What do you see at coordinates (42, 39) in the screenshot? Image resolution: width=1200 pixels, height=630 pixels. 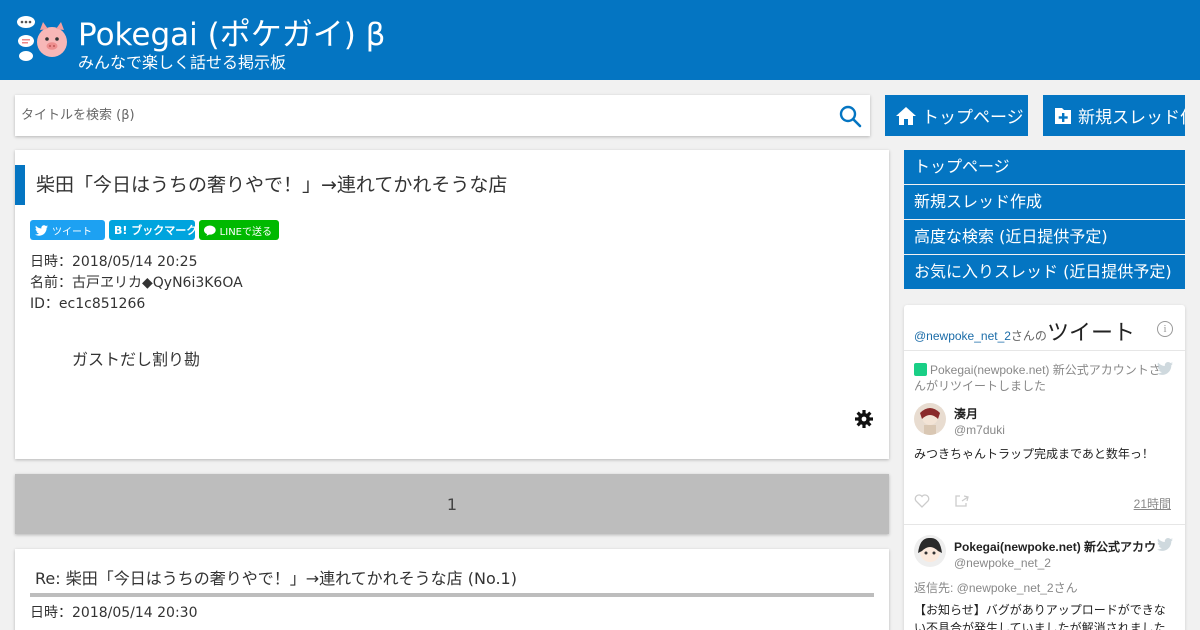 I see `pig-mascot-logo` at bounding box center [42, 39].